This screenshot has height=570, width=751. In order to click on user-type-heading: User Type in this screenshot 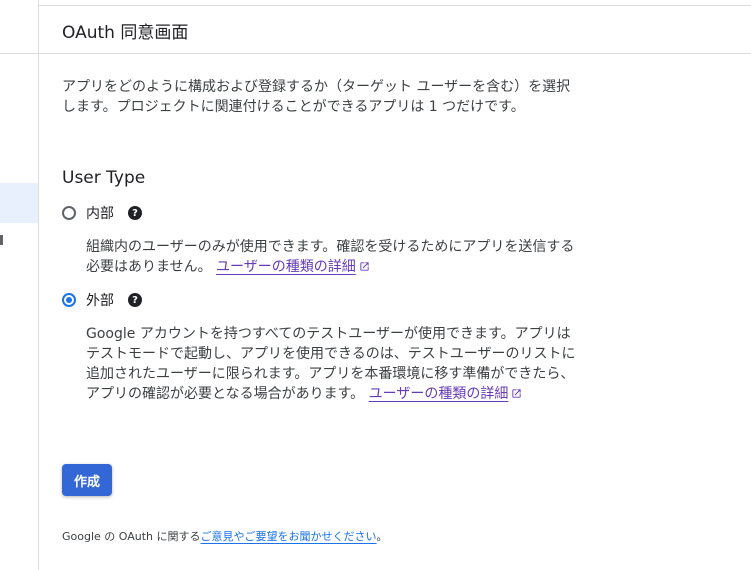, I will do `click(104, 178)`.